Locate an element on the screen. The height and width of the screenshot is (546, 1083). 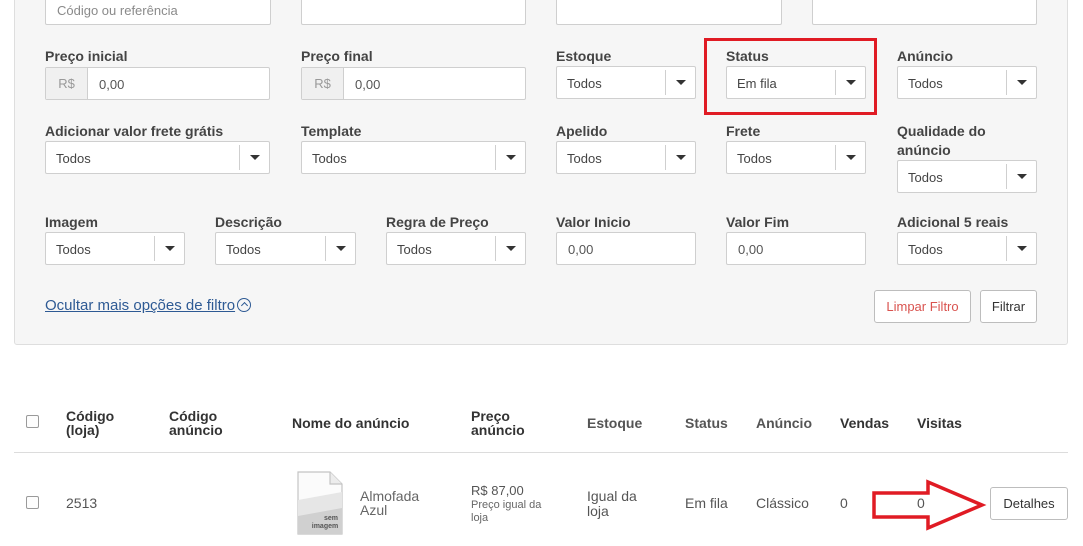
codigo-placeholder: Código ou referência is located at coordinates (117, 10).